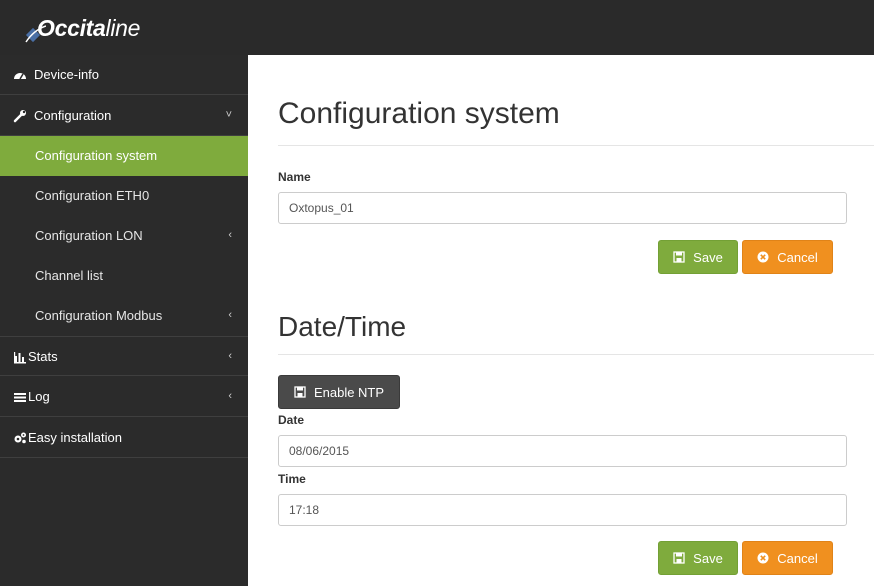 This screenshot has height=586, width=874. Describe the element at coordinates (291, 420) in the screenshot. I see `date-label: Date` at that location.